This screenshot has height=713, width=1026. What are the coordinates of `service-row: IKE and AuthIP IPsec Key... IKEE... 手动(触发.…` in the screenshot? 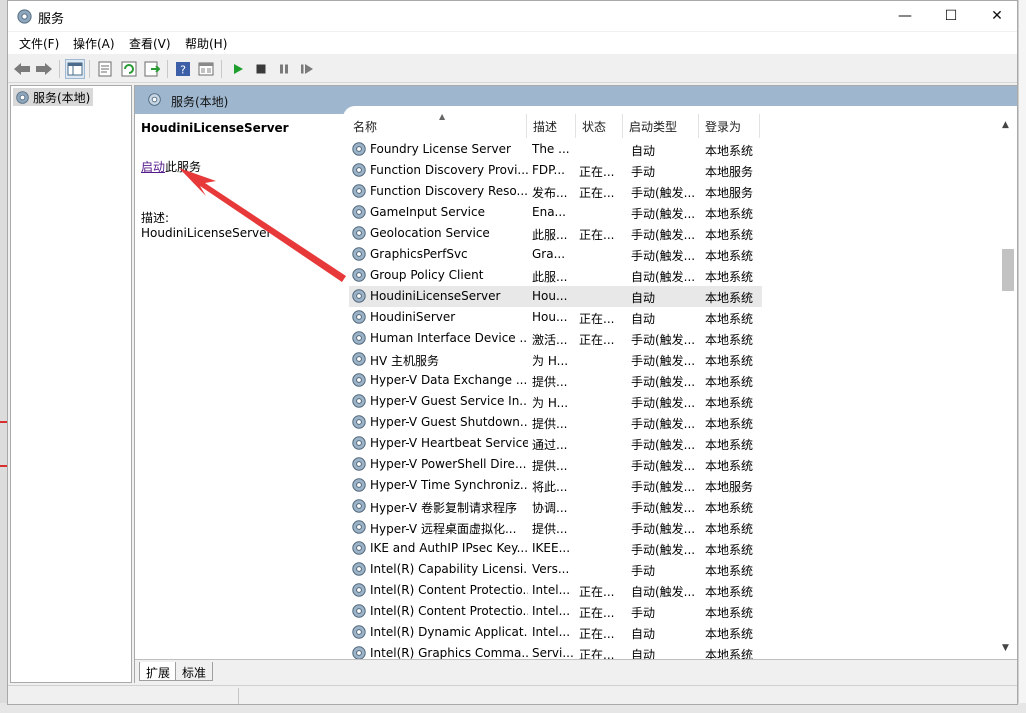 It's located at (555, 548).